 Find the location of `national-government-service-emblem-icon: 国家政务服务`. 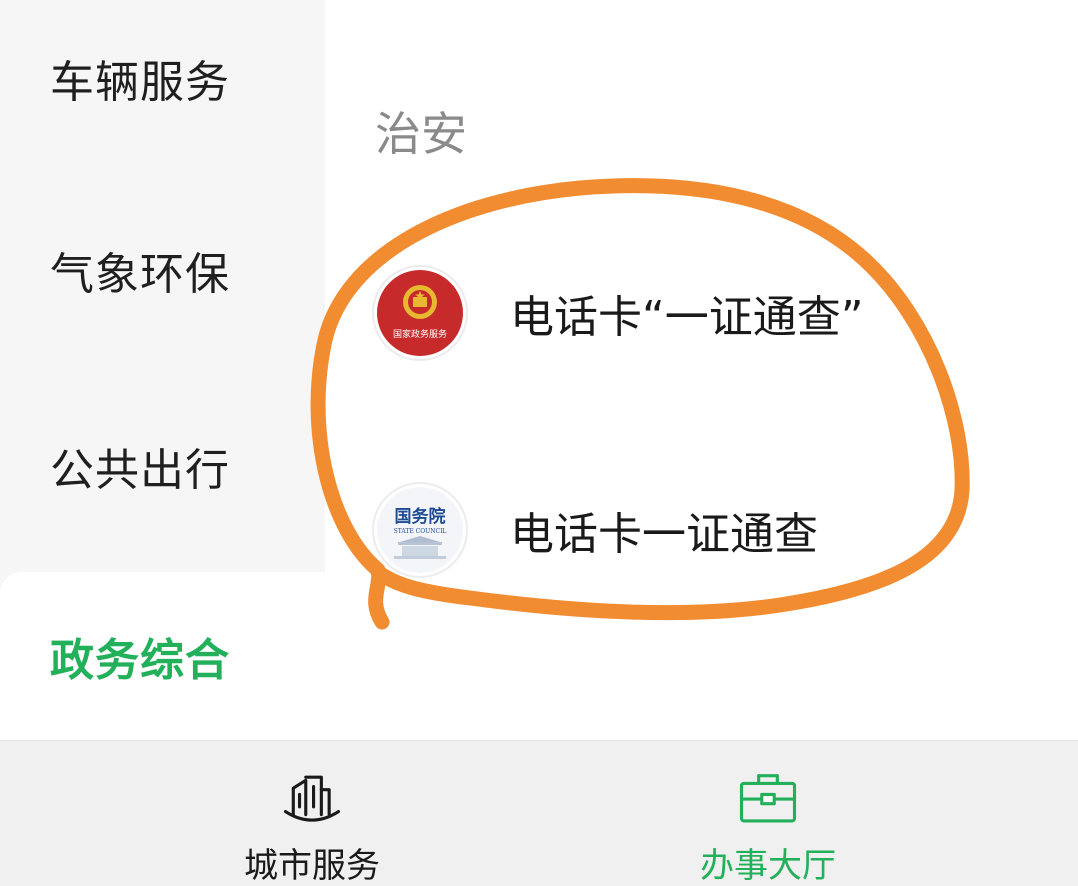

national-government-service-emblem-icon: 国家政务服务 is located at coordinates (420, 313).